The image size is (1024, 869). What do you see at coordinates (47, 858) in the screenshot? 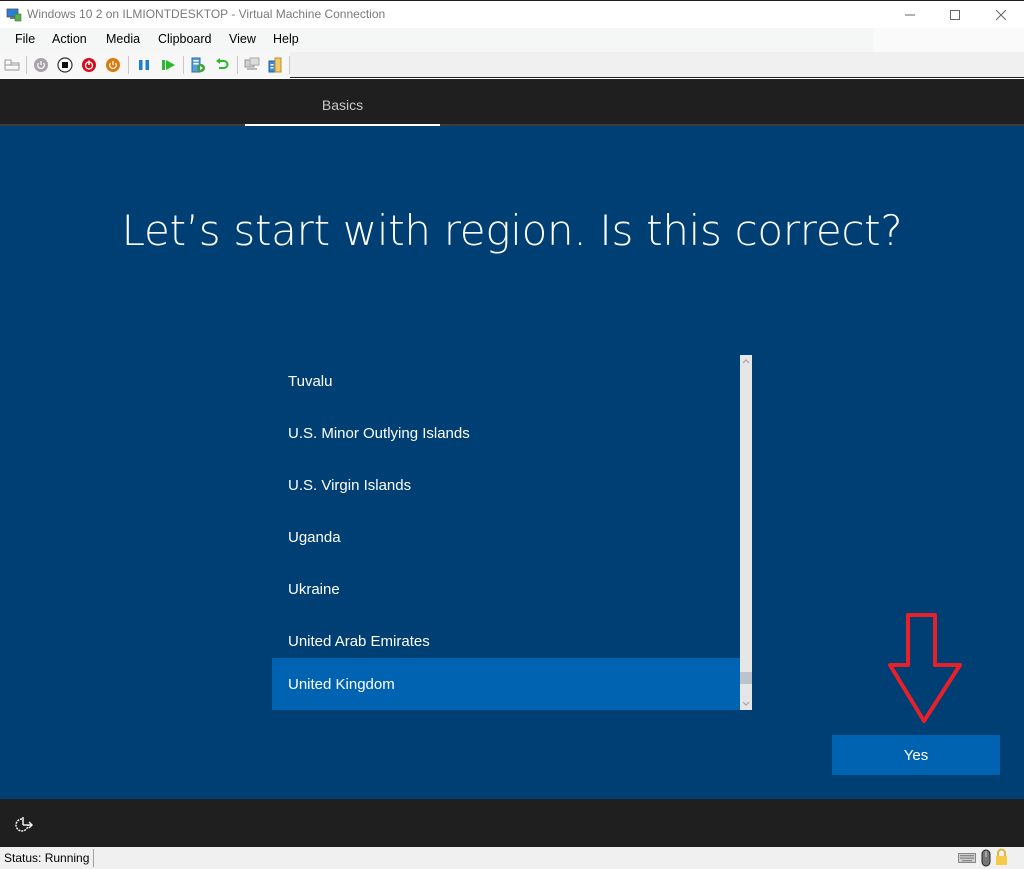
I see `status-text: Status: Running` at bounding box center [47, 858].